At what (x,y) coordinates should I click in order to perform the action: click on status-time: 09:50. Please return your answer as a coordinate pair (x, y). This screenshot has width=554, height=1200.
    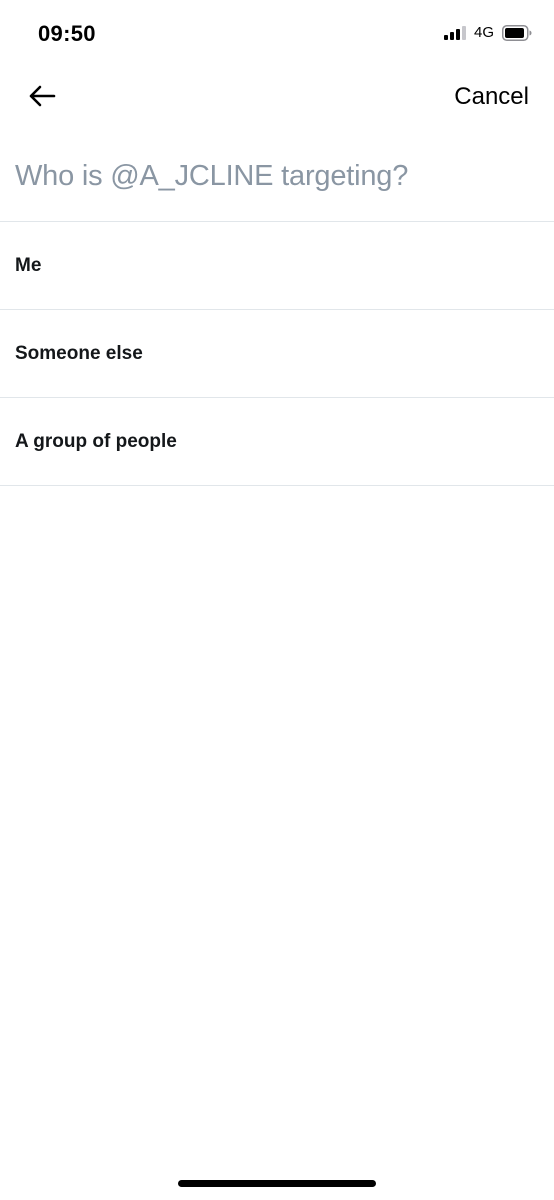
    Looking at the image, I should click on (67, 33).